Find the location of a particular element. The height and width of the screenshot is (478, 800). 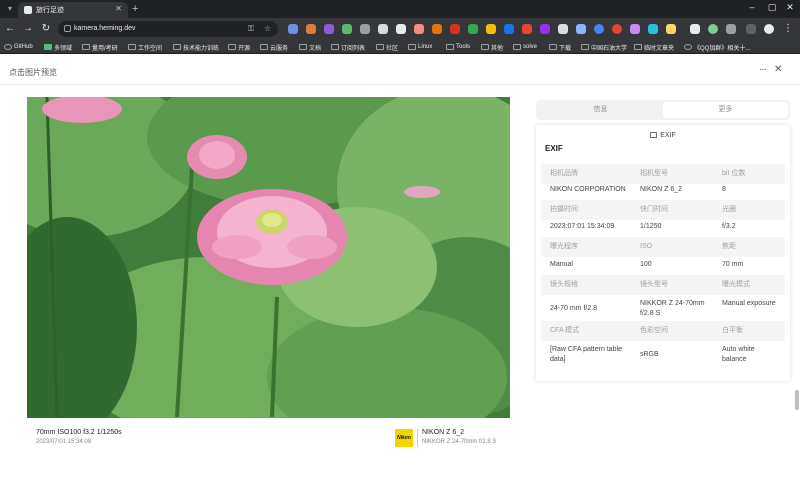

exif-label: ISO is located at coordinates (646, 246).